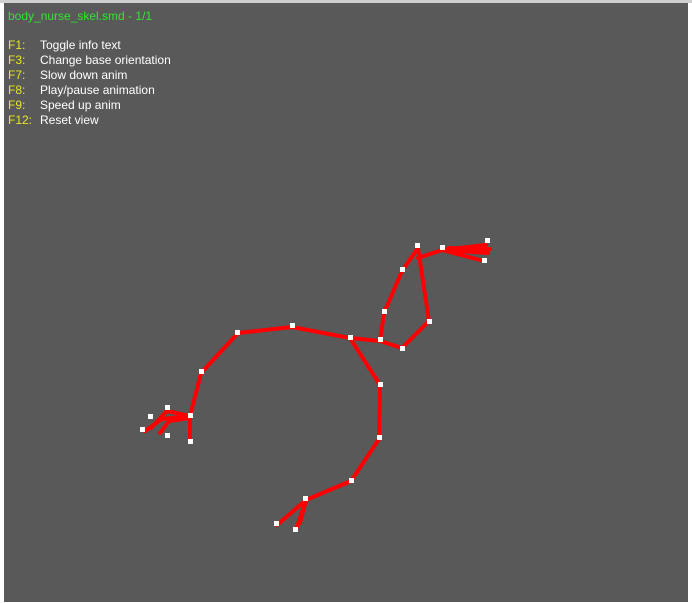  I want to click on help-key: F12:, so click(20, 120).